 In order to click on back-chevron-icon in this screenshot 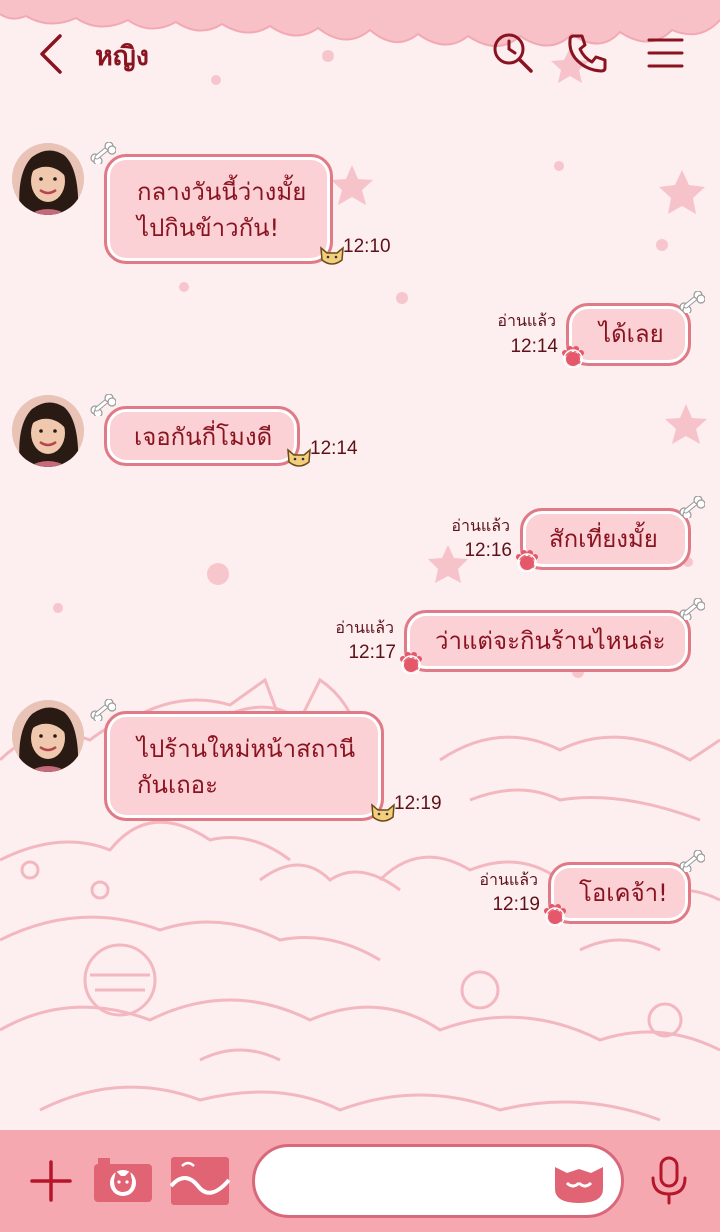, I will do `click(52, 54)`.